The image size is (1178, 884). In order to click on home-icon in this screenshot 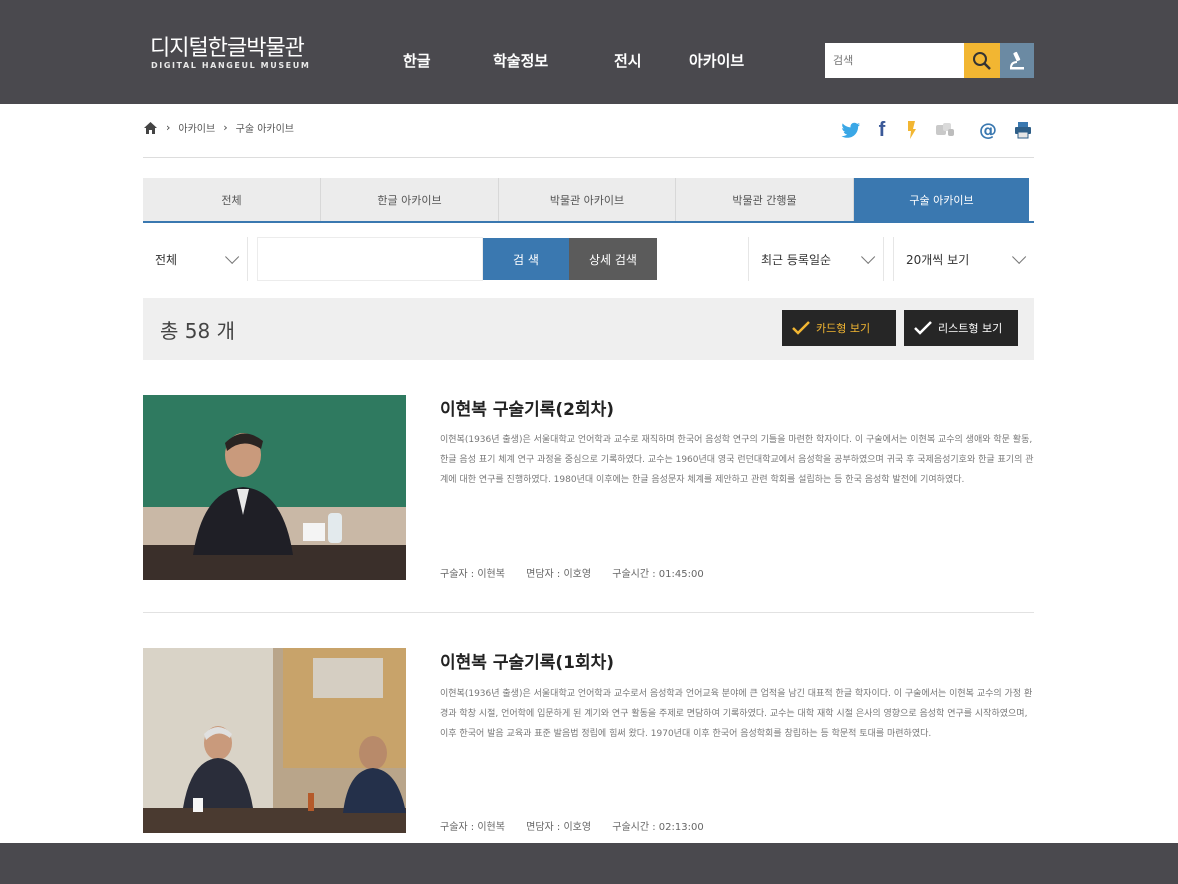, I will do `click(150, 128)`.